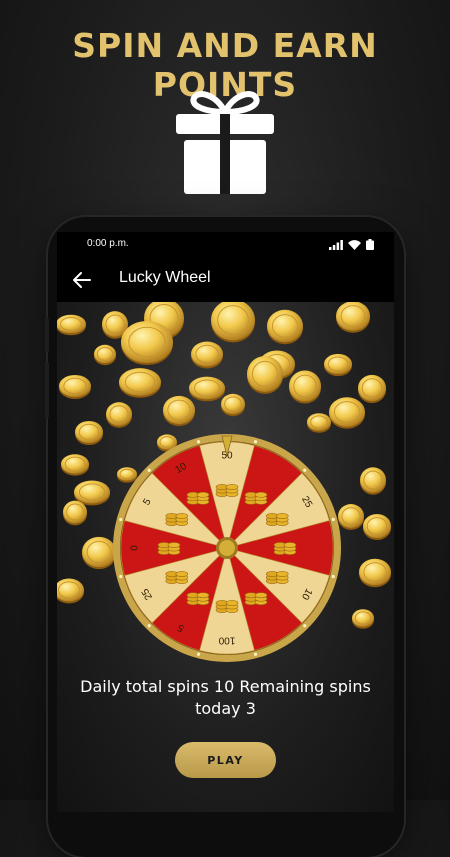 The image size is (450, 857). Describe the element at coordinates (82, 280) in the screenshot. I see `back-arrow-icon` at that location.